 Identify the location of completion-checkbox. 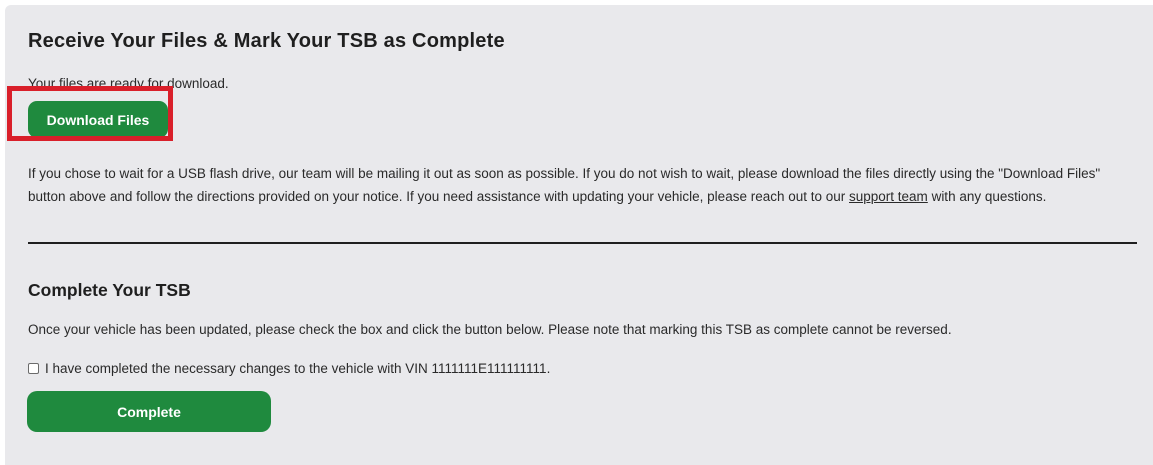
(33, 368).